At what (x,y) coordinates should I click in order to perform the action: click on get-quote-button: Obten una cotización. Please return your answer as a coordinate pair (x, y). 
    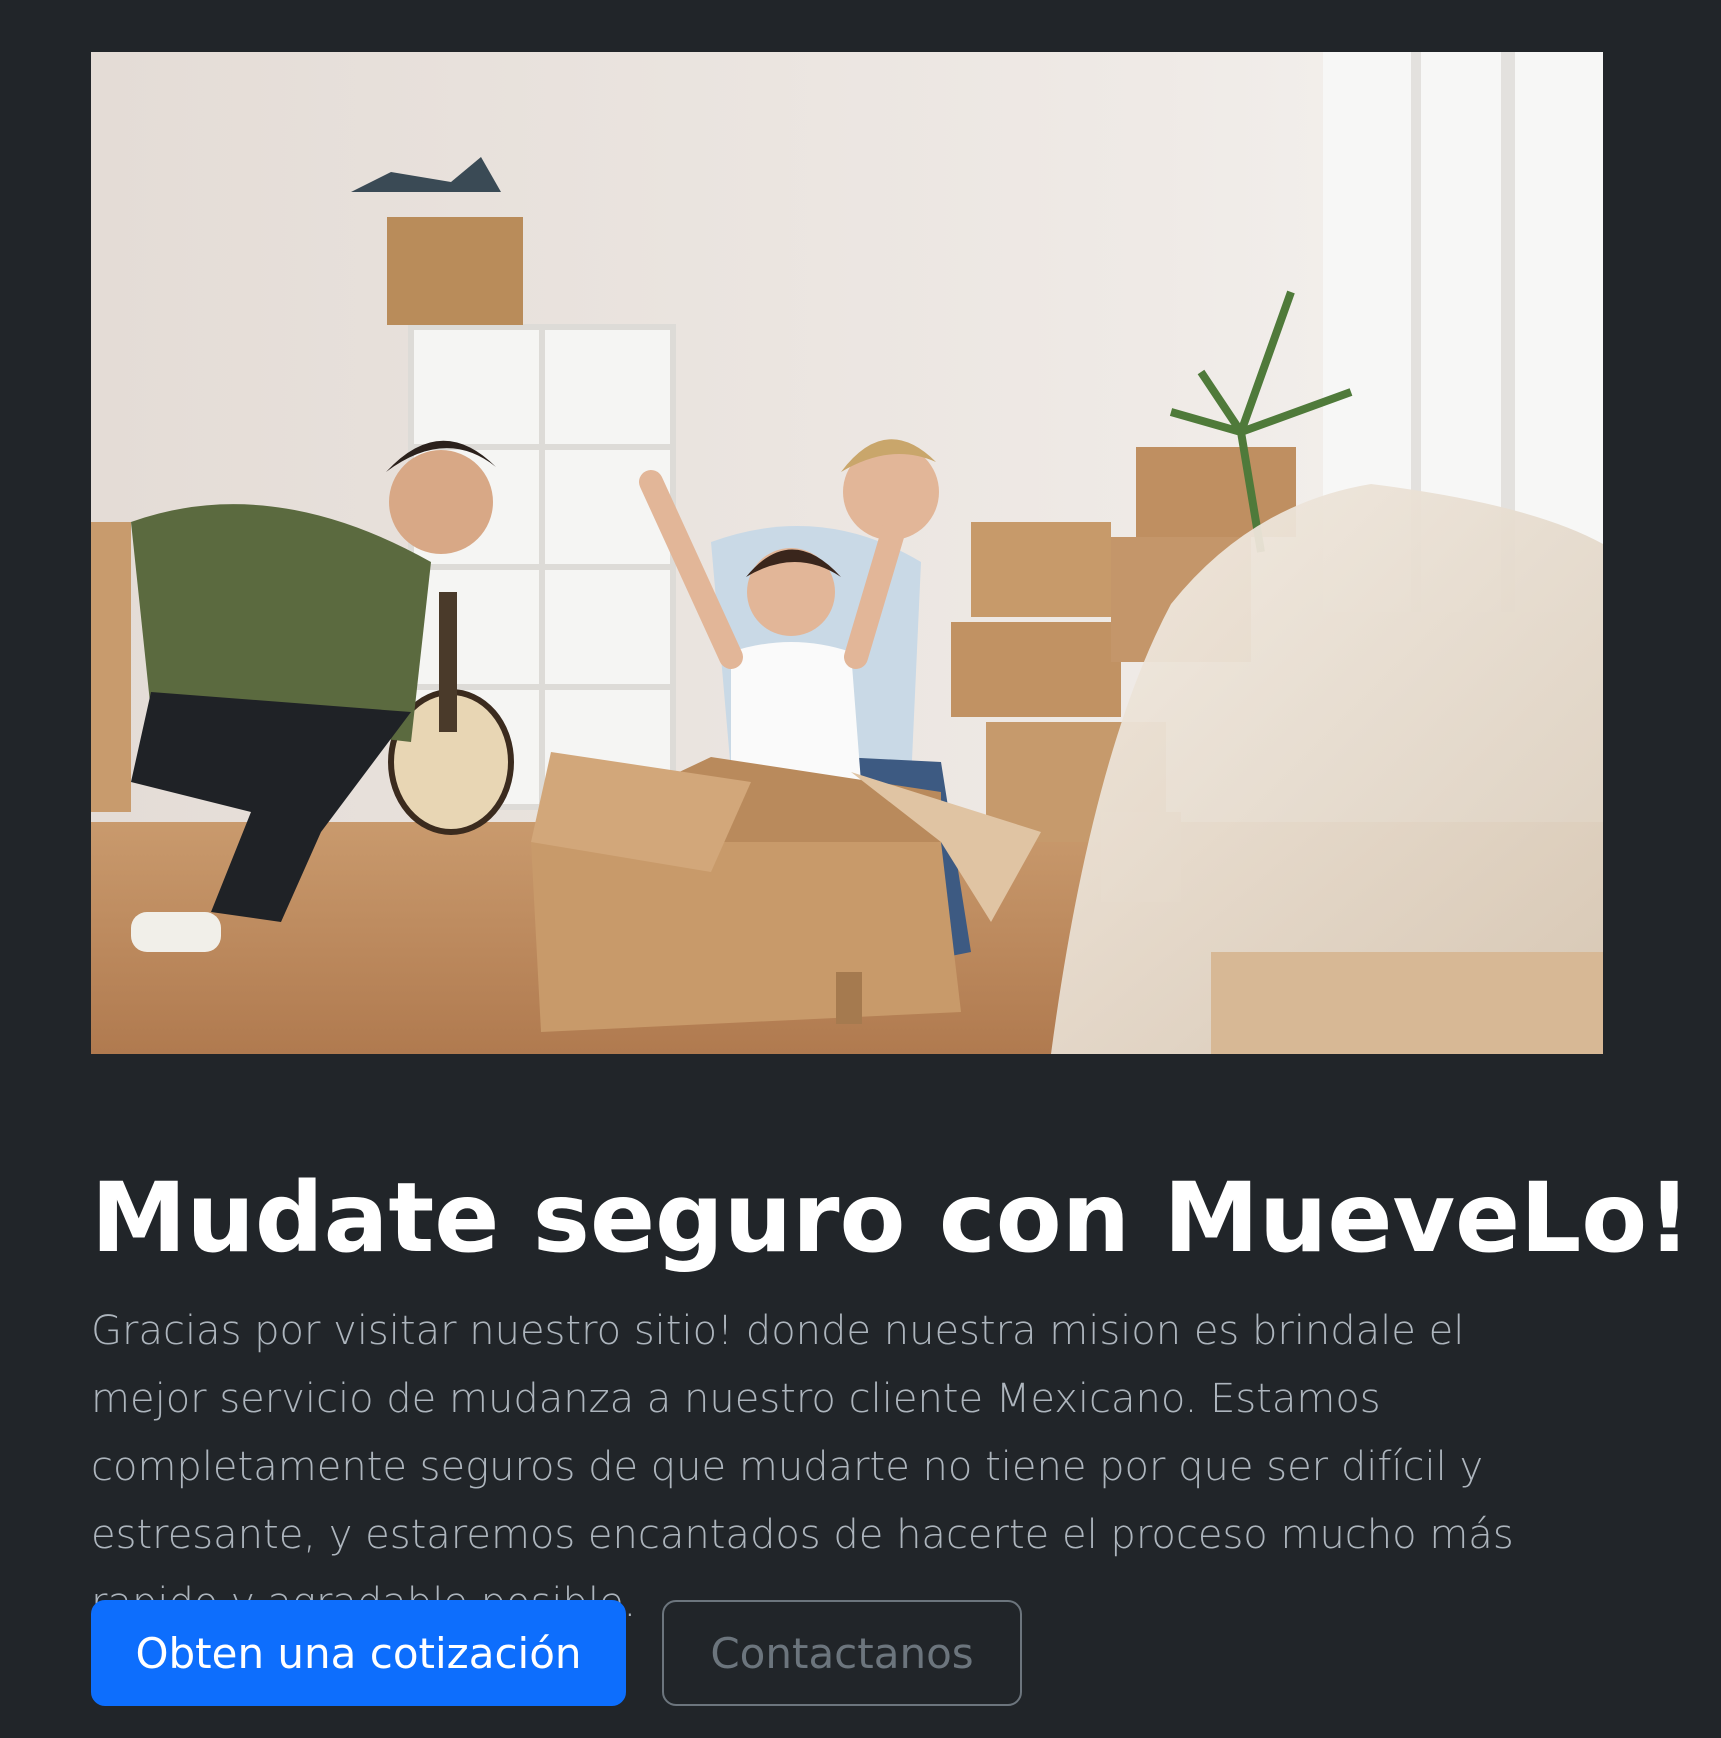
    Looking at the image, I should click on (358, 1653).